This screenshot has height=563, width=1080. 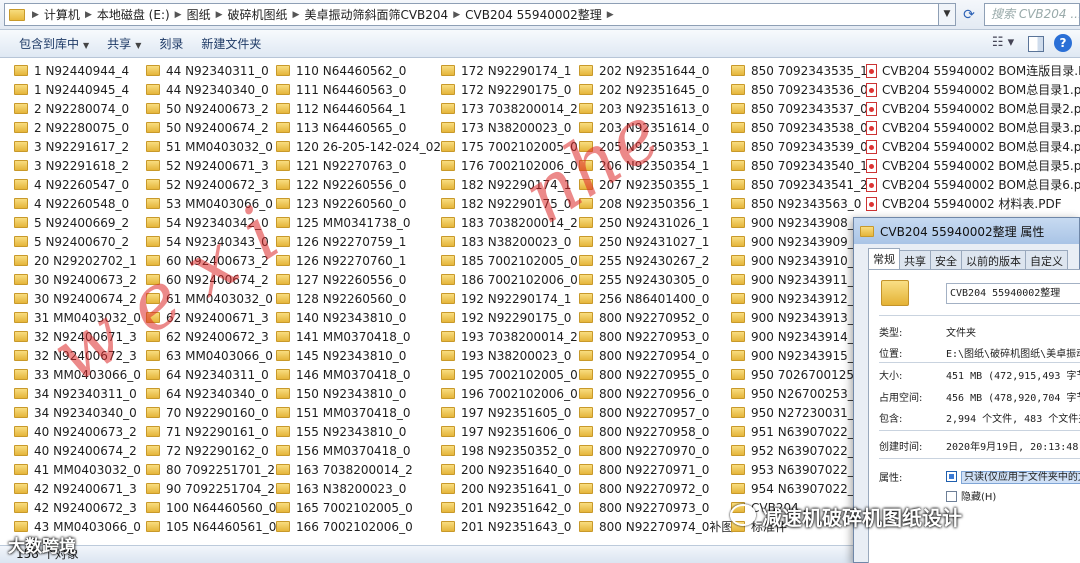 What do you see at coordinates (973, 203) in the screenshot?
I see `file-item: CVB204 55940002 材料表.PDF` at bounding box center [973, 203].